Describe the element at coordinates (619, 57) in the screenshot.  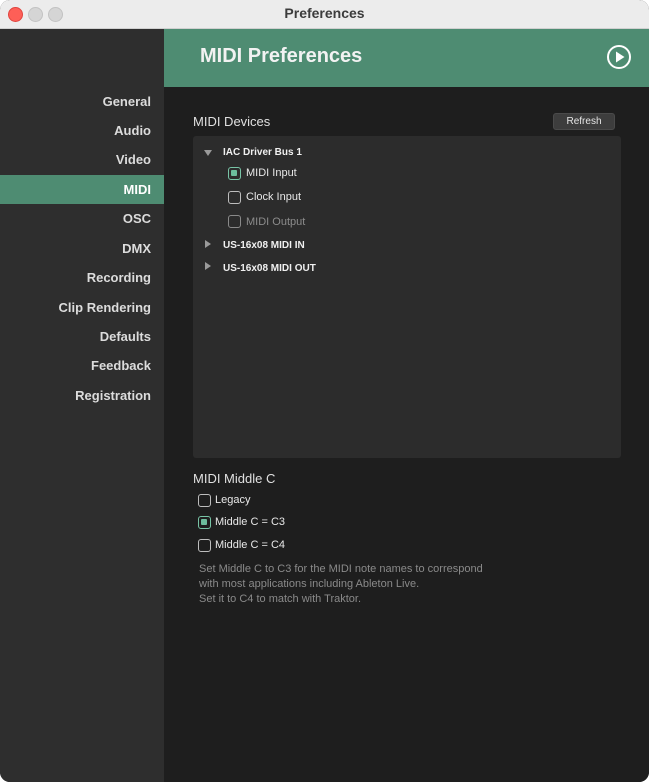
I see `play-circle-icon` at that location.